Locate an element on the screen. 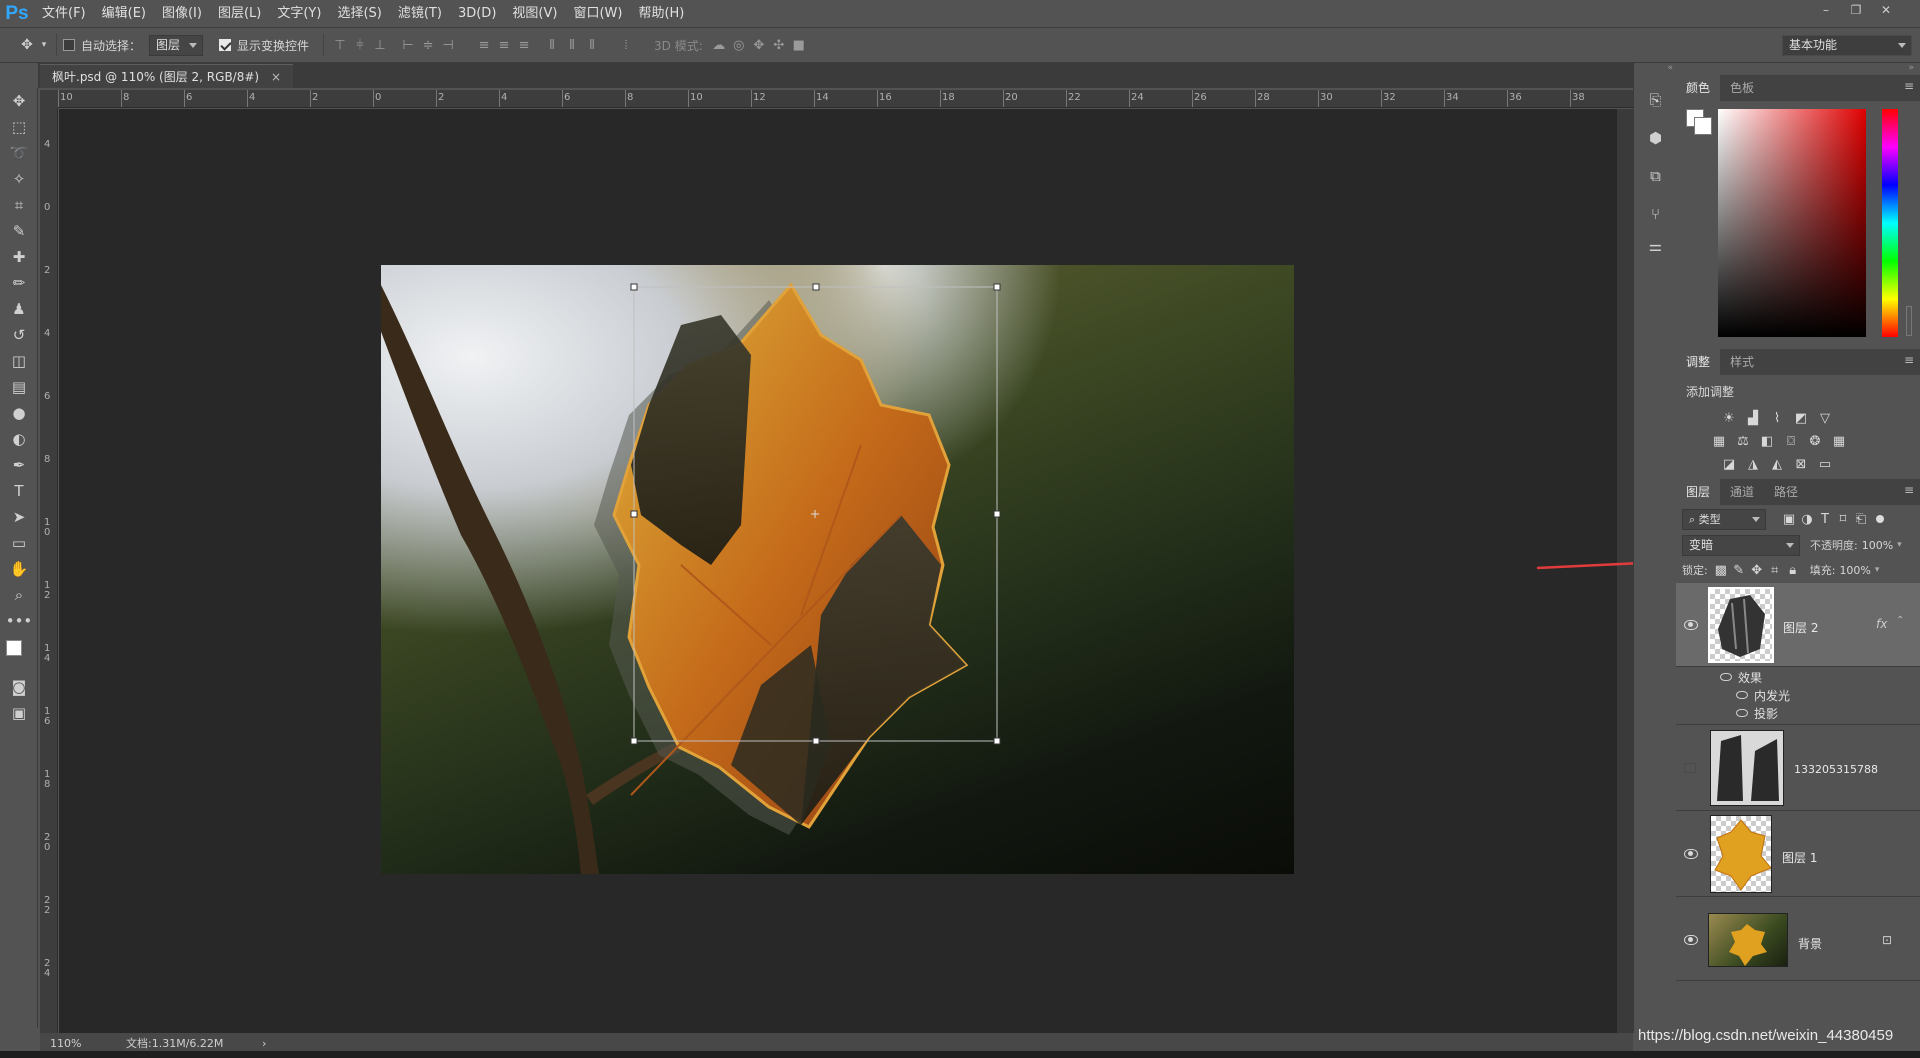  layer-row: 背景 ⊡ is located at coordinates (1798, 939).